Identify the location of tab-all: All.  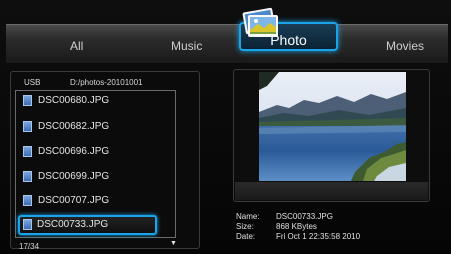
(76, 46).